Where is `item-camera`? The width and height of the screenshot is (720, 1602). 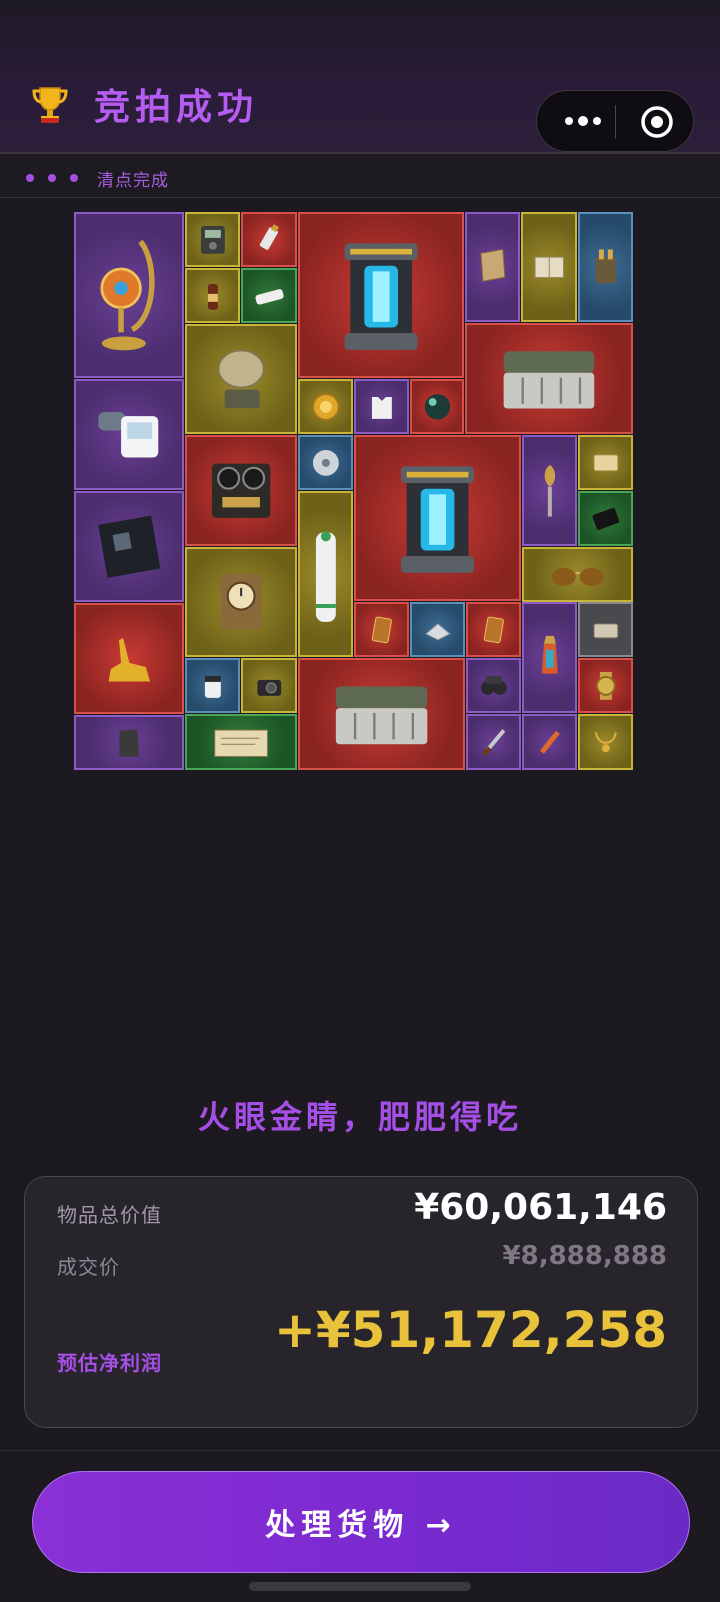
item-camera is located at coordinates (269, 685).